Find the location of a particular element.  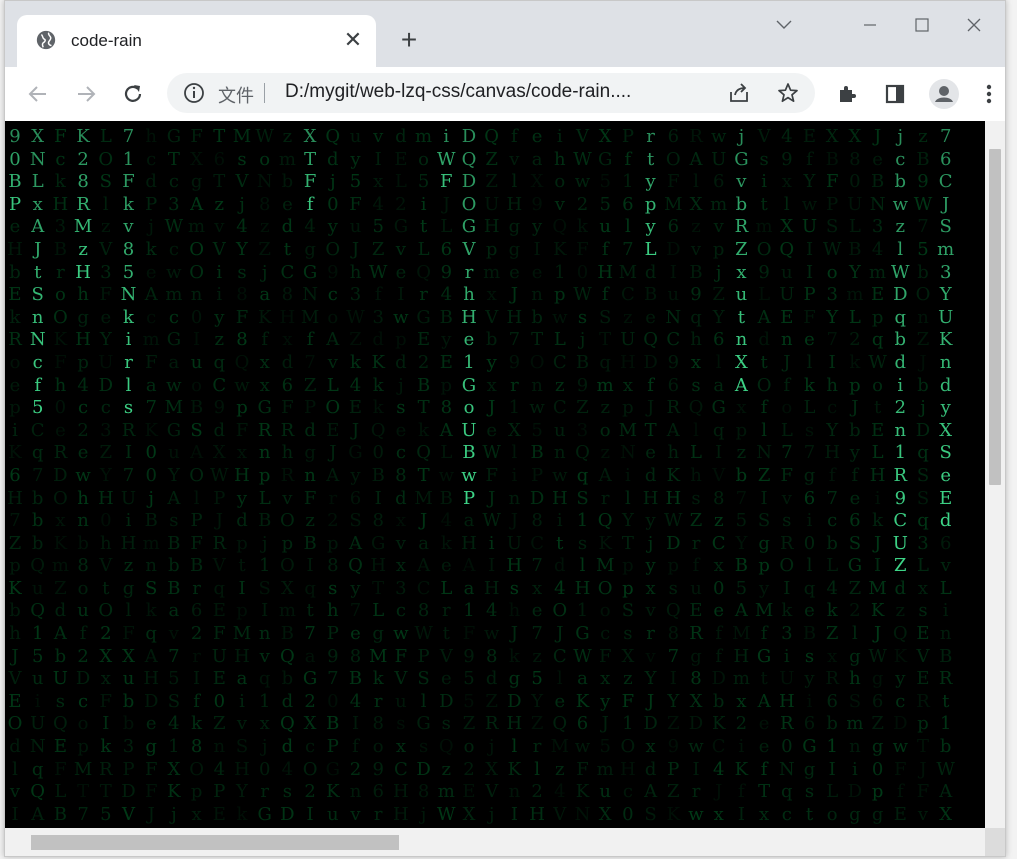

rain-glyph: u is located at coordinates (741, 295).